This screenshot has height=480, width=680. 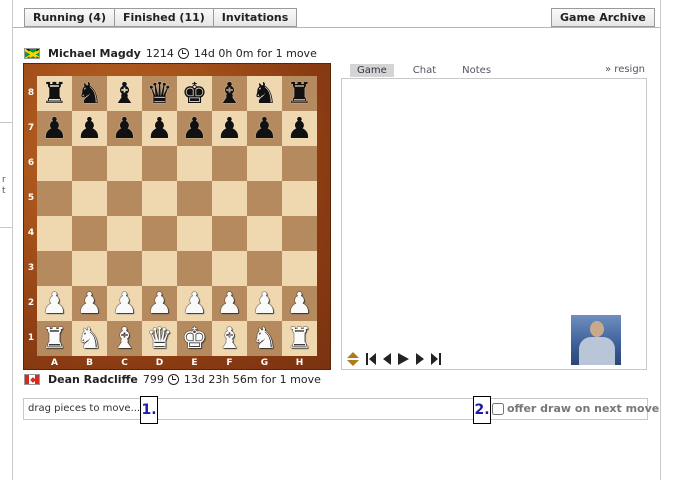 I want to click on square-c8: ♝, so click(x=124, y=93).